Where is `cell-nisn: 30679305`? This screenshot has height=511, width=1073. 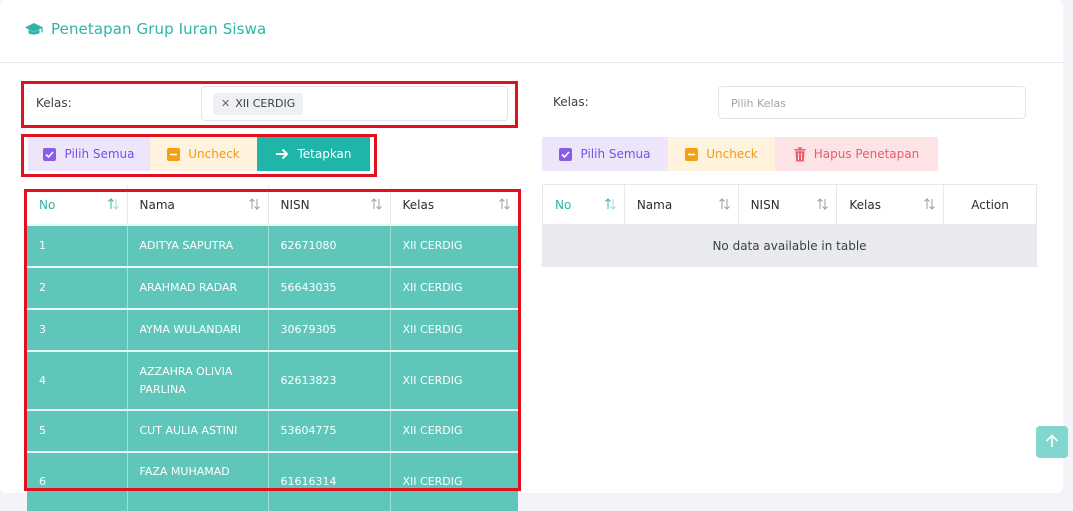
cell-nisn: 30679305 is located at coordinates (329, 329).